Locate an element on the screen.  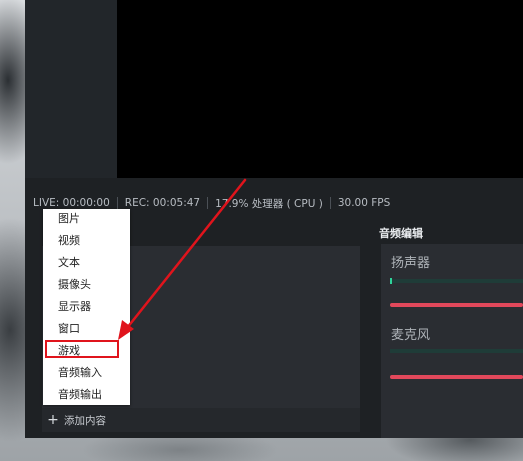
preview-margin is located at coordinates (71, 89).